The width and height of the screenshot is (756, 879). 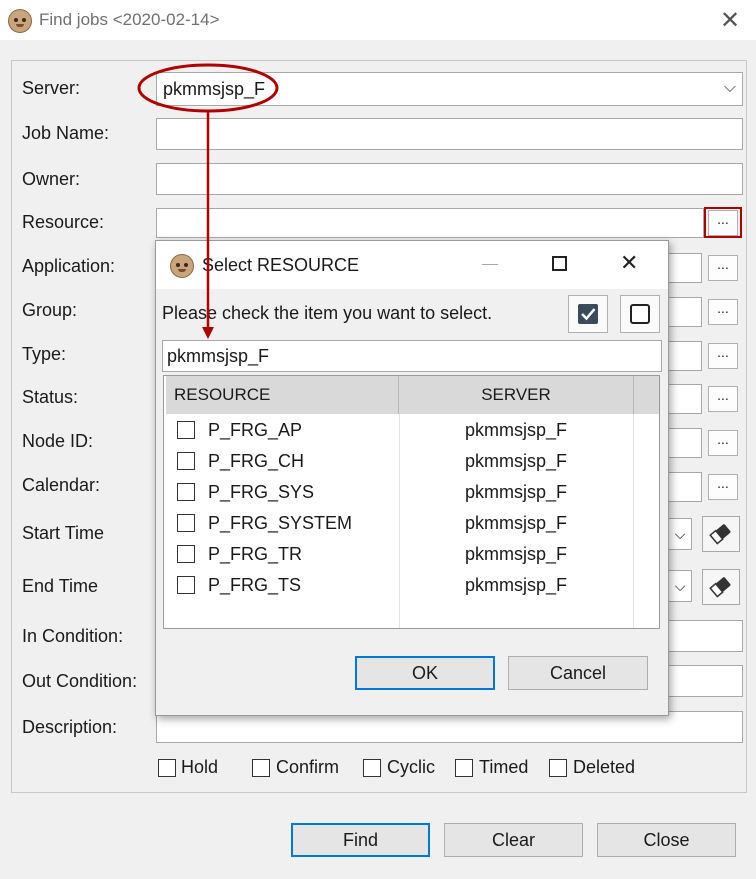 I want to click on out-condition-label: Out Condition:, so click(x=80, y=681).